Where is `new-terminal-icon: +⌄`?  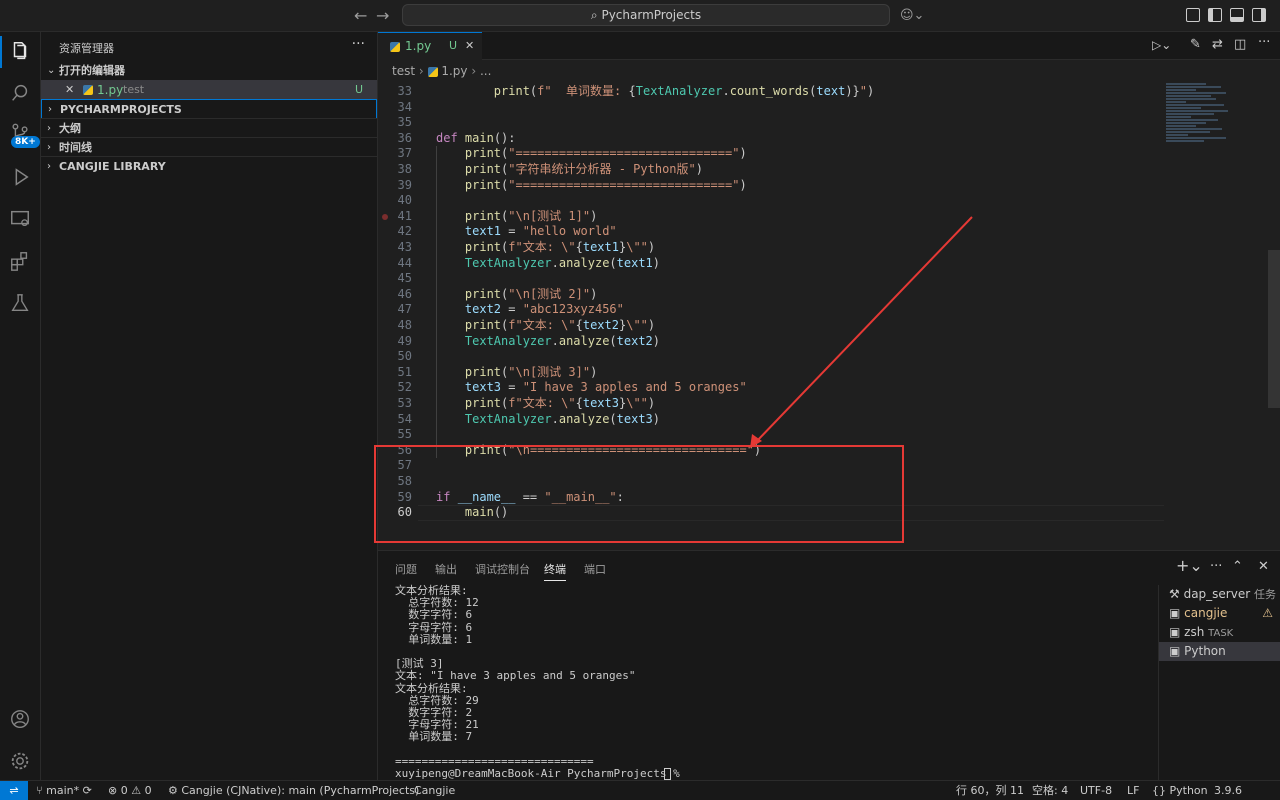
new-terminal-icon: +⌄ is located at coordinates (1189, 565).